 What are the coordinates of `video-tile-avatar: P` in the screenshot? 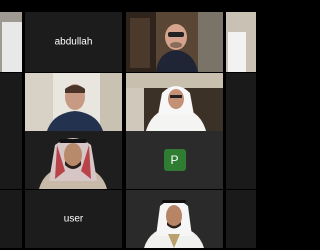 It's located at (174, 160).